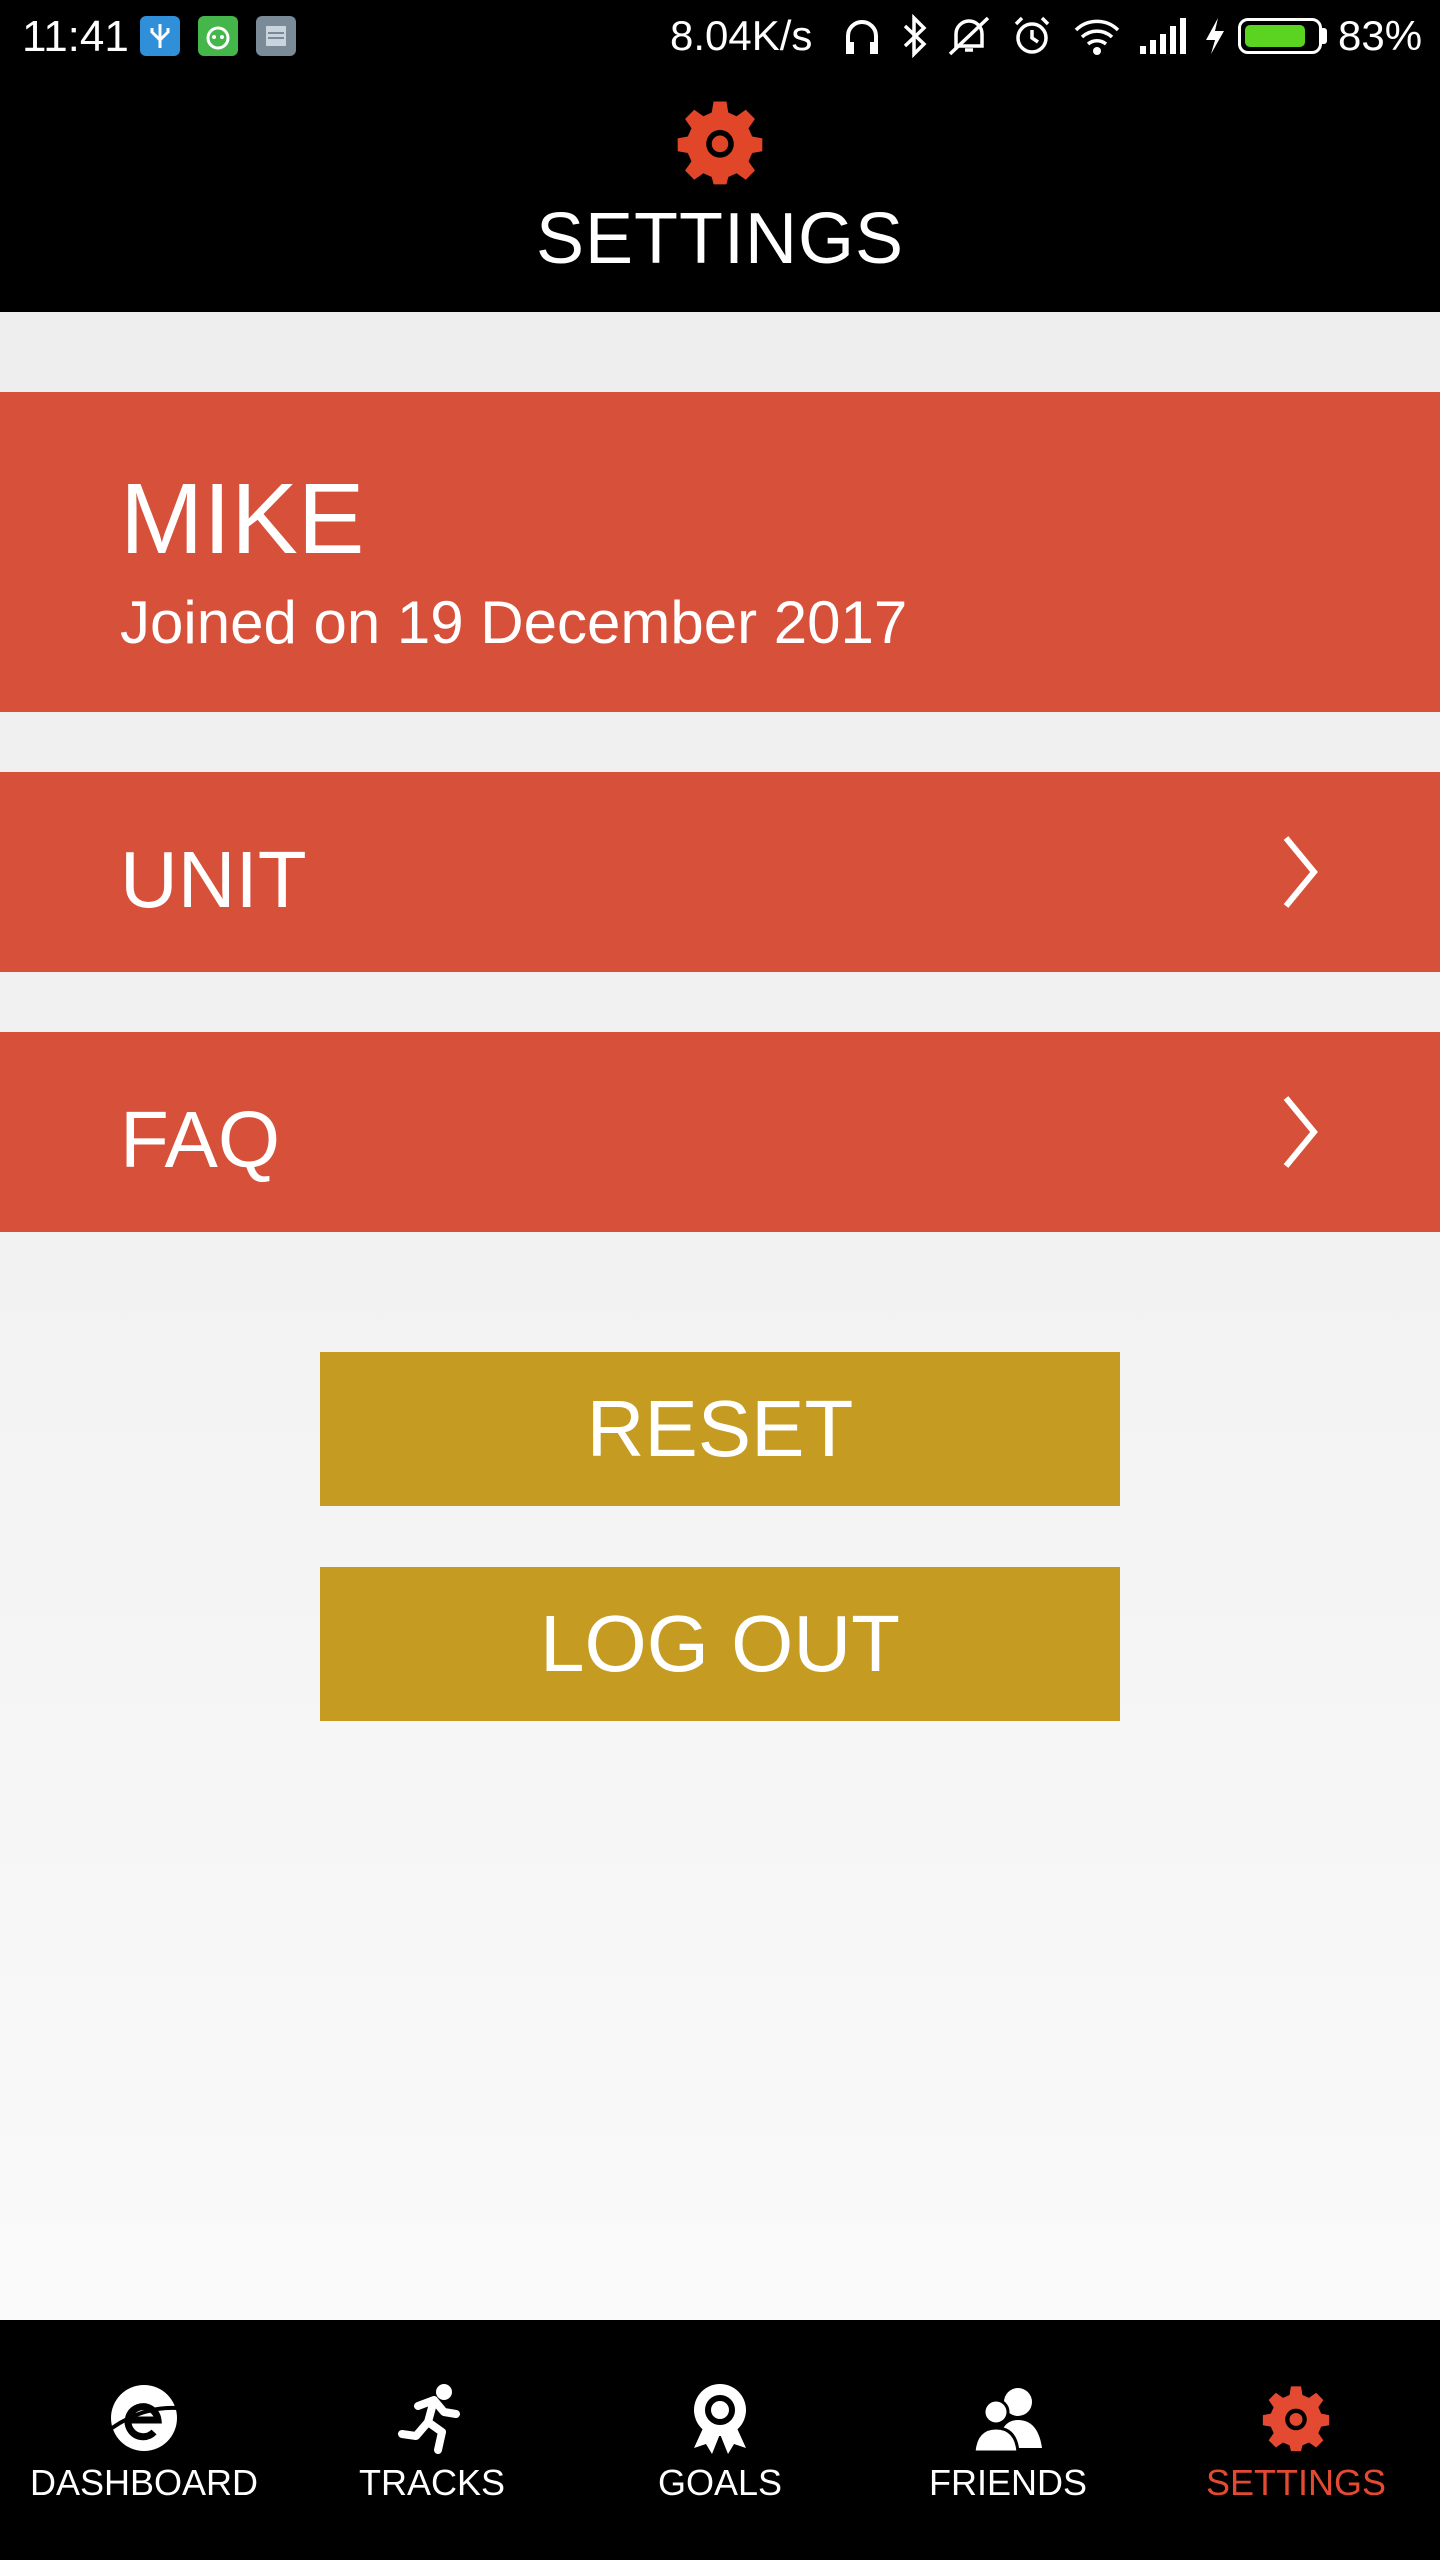 This screenshot has width=1440, height=2560. What do you see at coordinates (720, 192) in the screenshot?
I see `app-header: SETTINGS` at bounding box center [720, 192].